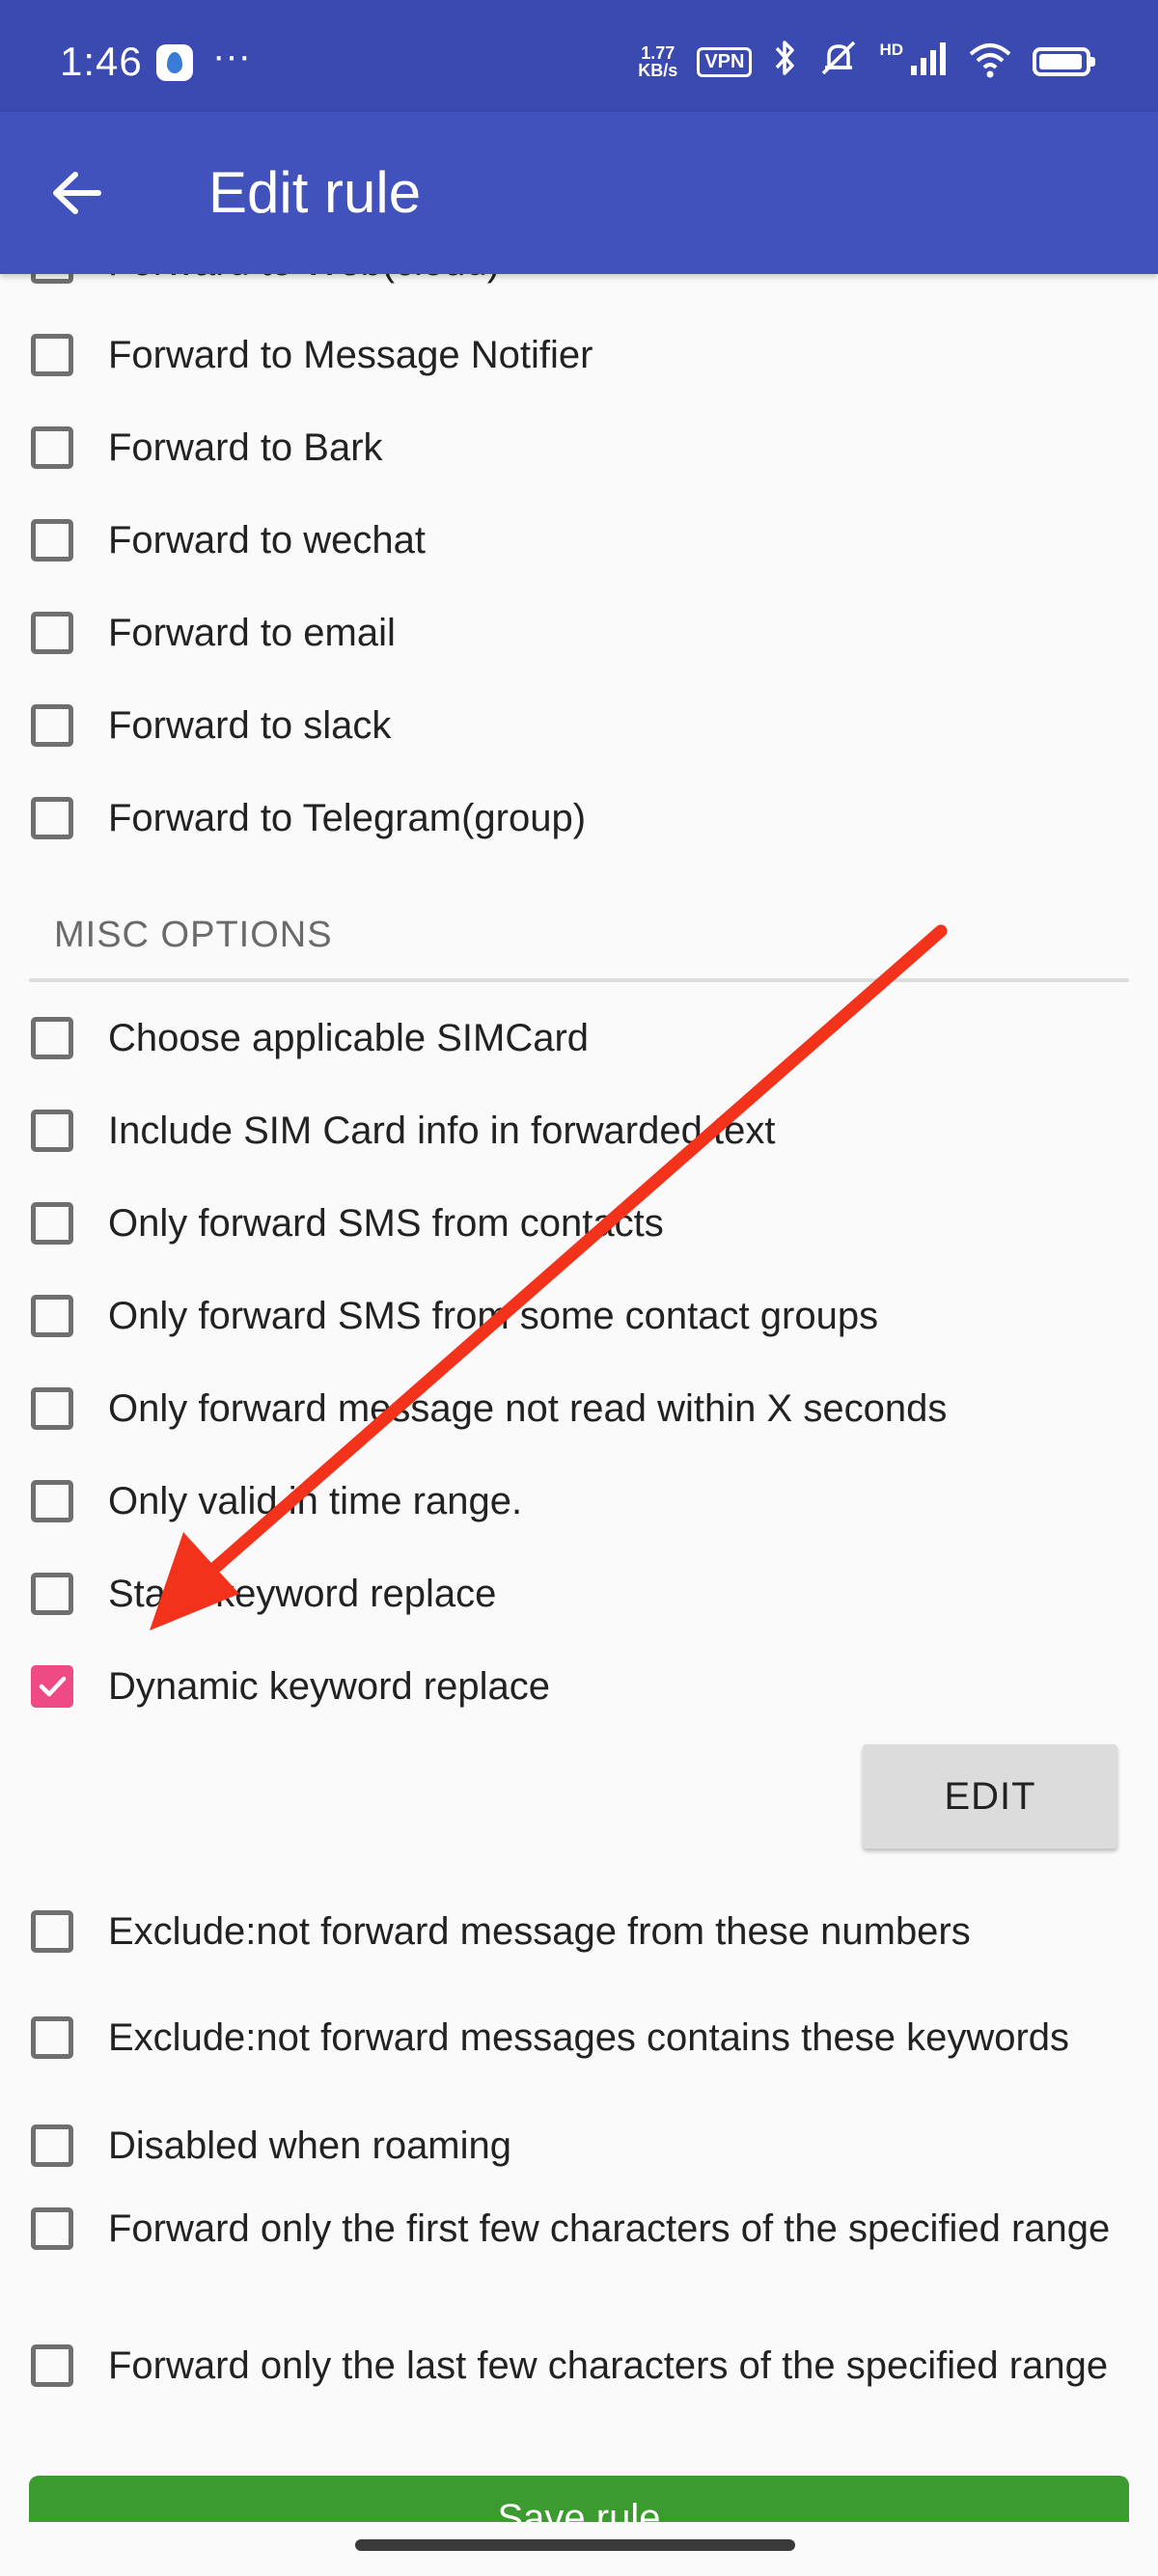  I want to click on option-row-forward-telegram-group: Forward to Telegram(group), so click(308, 818).